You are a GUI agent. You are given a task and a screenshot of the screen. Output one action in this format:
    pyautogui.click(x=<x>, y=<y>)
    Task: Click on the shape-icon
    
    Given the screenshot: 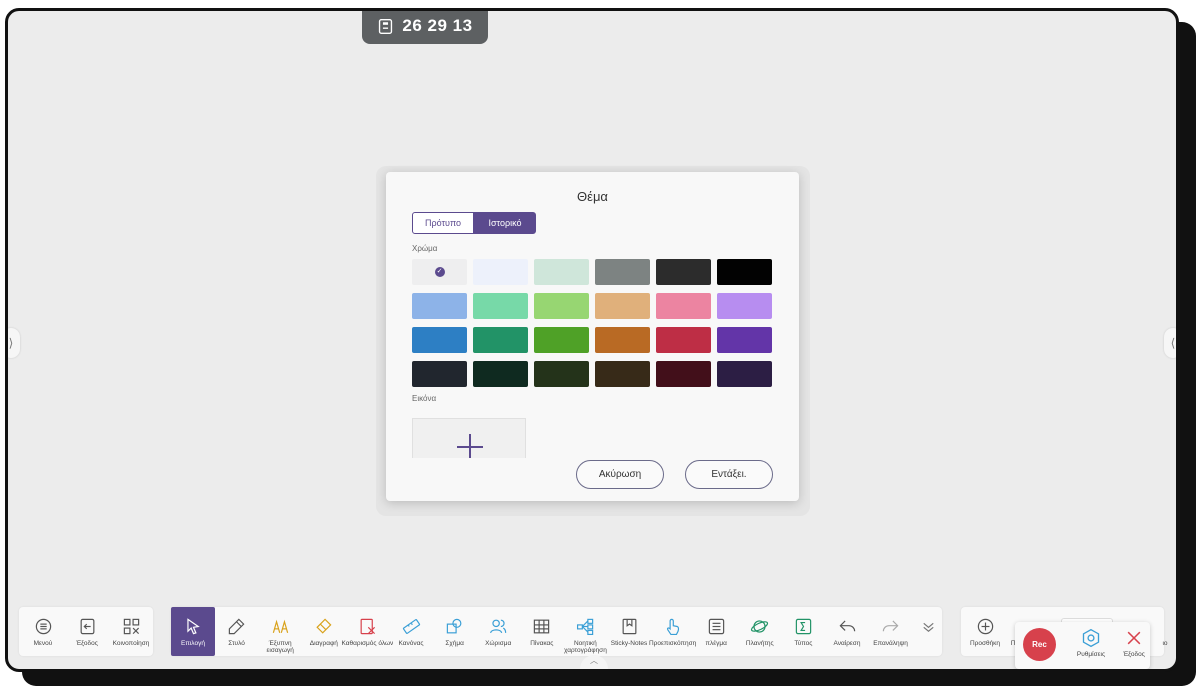 What is the action you would take?
    pyautogui.click(x=454, y=626)
    